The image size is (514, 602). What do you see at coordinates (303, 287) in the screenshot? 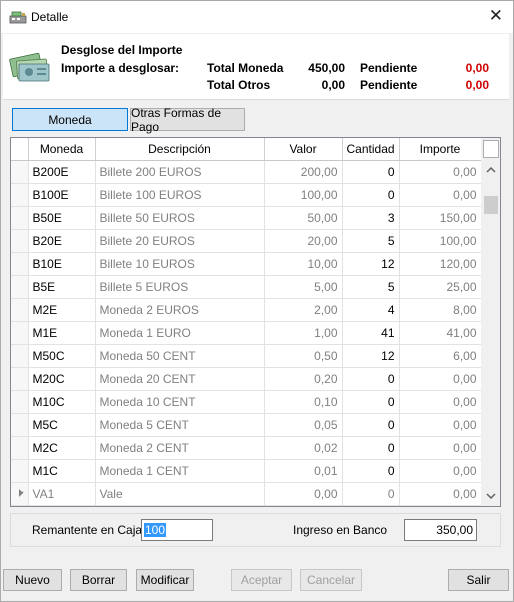
I see `cell-valor: 5,00` at bounding box center [303, 287].